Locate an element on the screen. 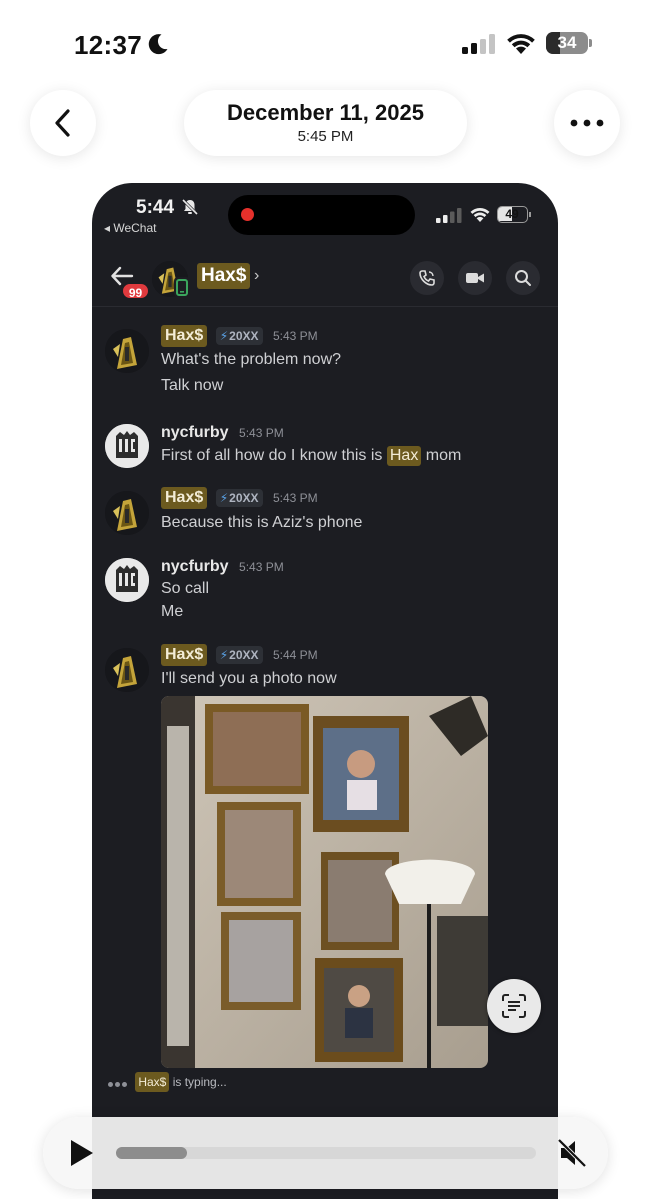 This screenshot has height=1199, width=650. battery-level: 34 is located at coordinates (567, 42).